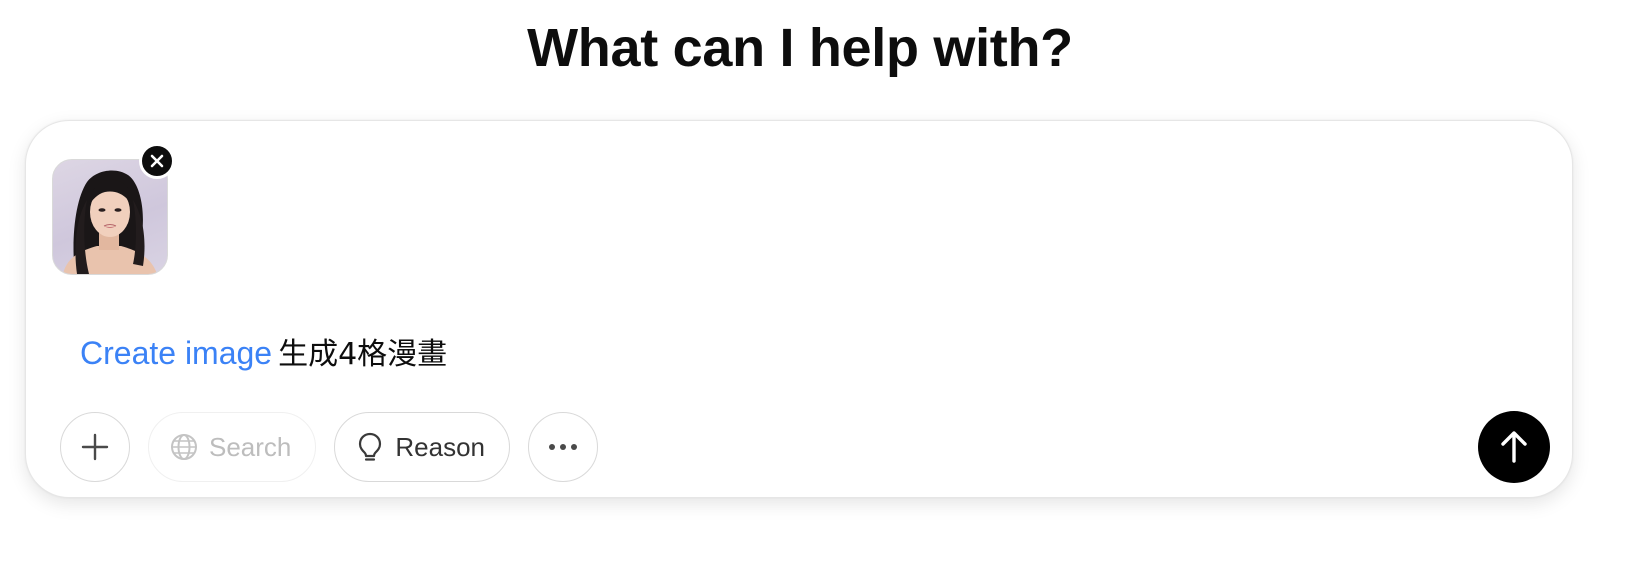 This screenshot has height=580, width=1634. What do you see at coordinates (329, 447) in the screenshot?
I see `composer-toolbar: Search Reason` at bounding box center [329, 447].